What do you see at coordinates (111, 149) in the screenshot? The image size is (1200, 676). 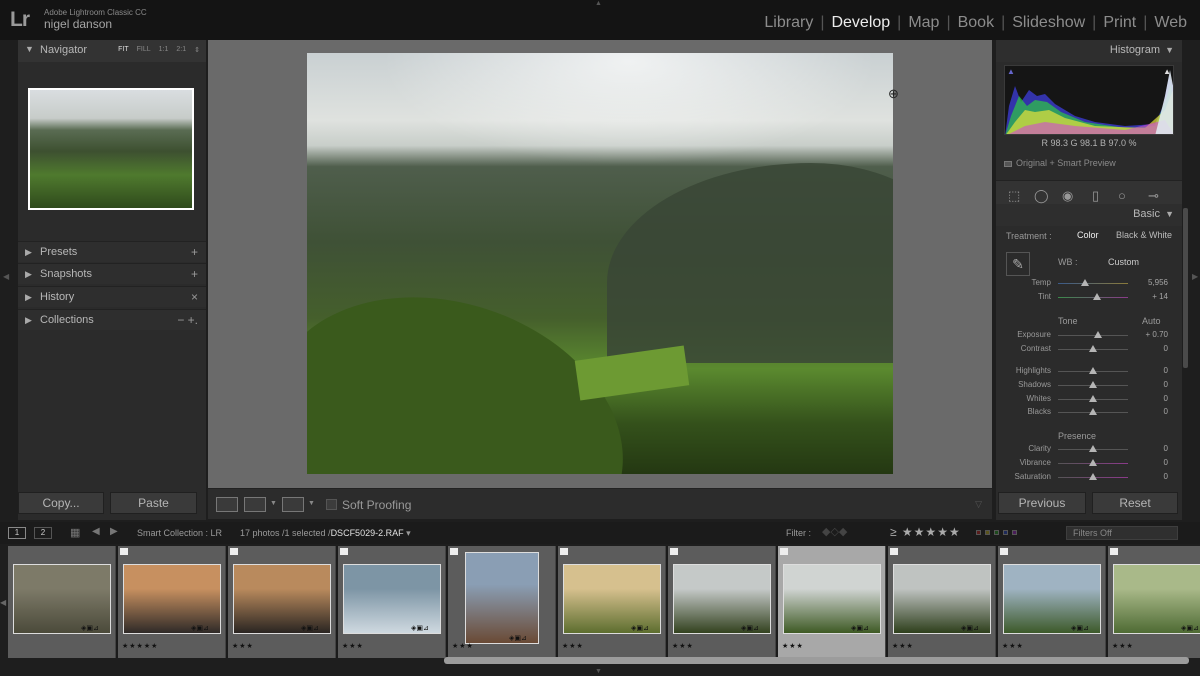 I see `navigator-preview` at bounding box center [111, 149].